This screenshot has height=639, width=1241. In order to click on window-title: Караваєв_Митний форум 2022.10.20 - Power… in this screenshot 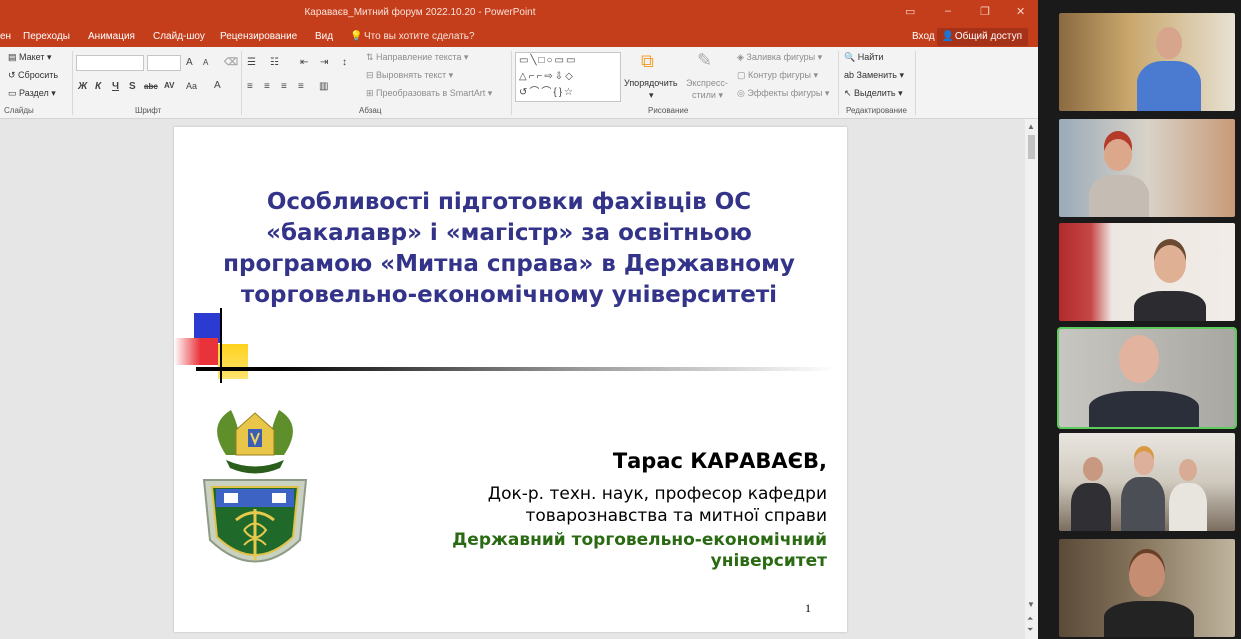, I will do `click(420, 12)`.